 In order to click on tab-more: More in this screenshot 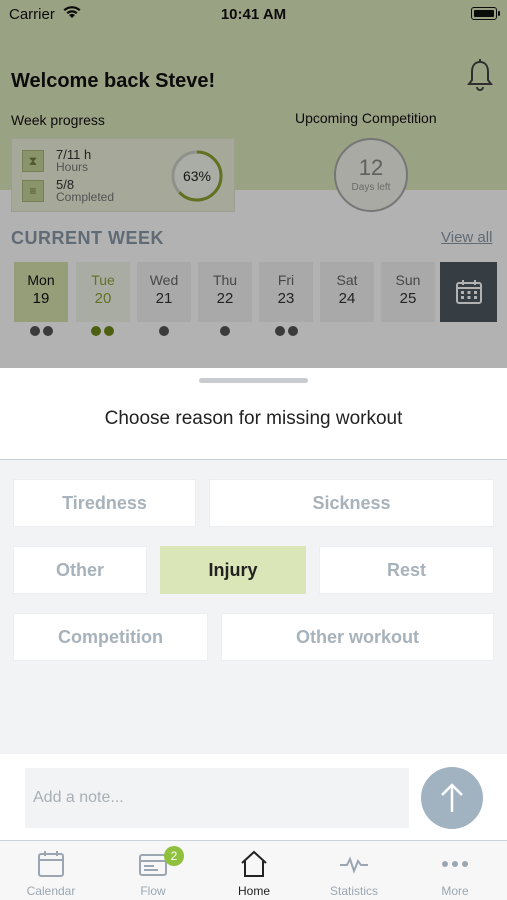, I will do `click(455, 870)`.